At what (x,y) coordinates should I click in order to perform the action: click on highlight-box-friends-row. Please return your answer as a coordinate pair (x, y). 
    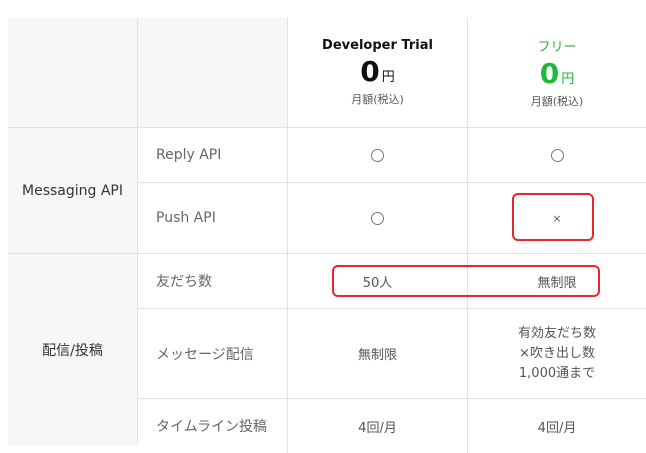
    Looking at the image, I should click on (466, 281).